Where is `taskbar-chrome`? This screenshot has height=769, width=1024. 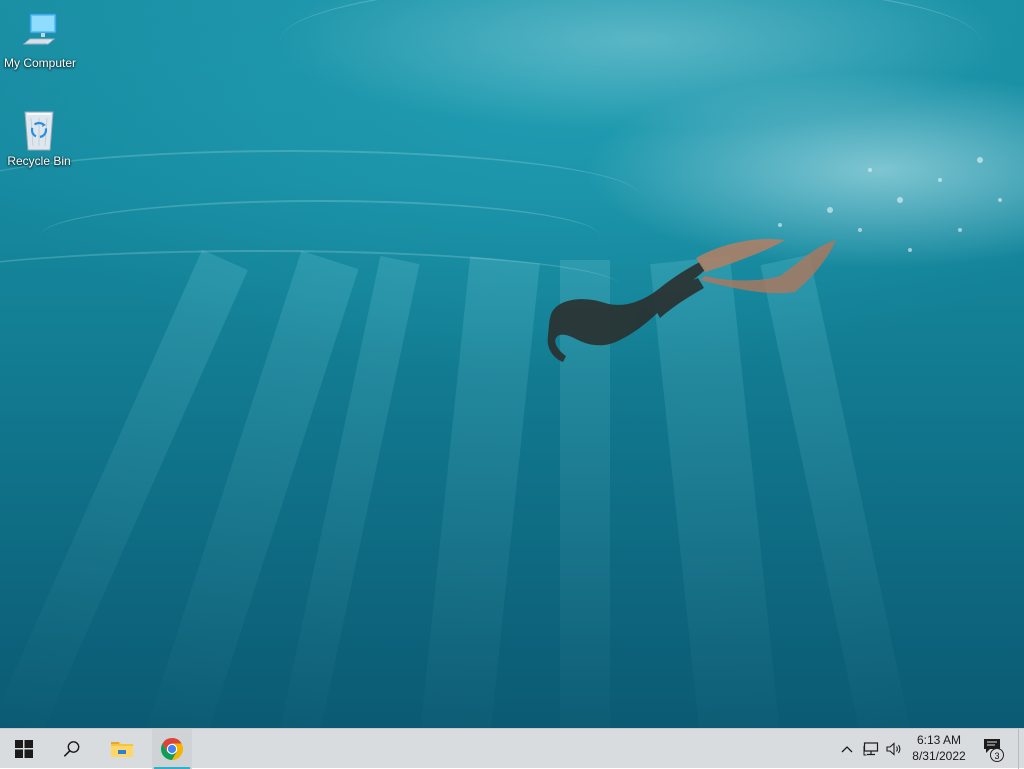
taskbar-chrome is located at coordinates (172, 749).